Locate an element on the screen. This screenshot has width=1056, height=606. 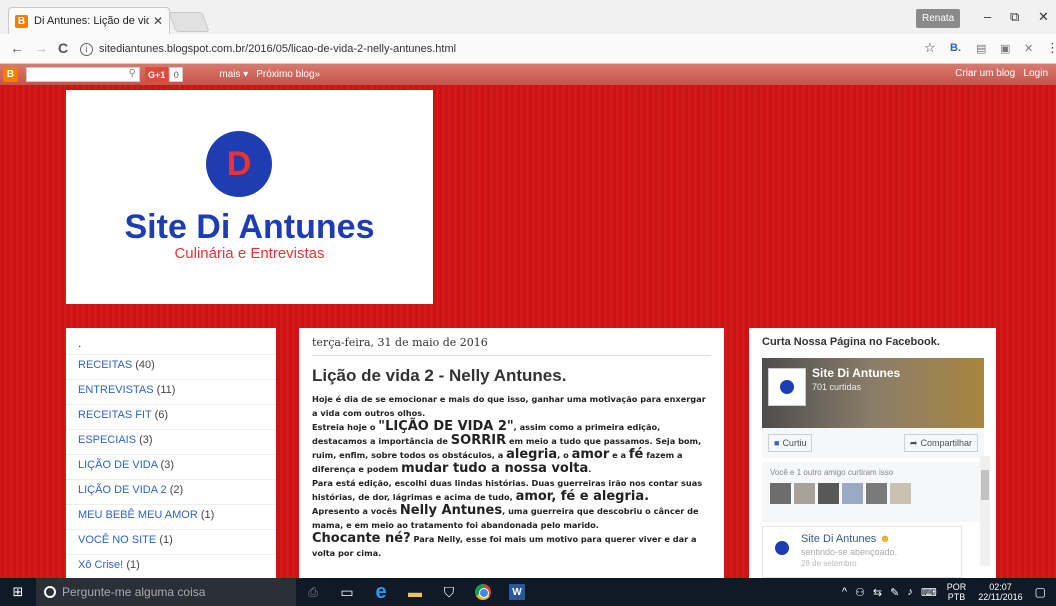
blogger-logo-icon: B is located at coordinates (10, 74).